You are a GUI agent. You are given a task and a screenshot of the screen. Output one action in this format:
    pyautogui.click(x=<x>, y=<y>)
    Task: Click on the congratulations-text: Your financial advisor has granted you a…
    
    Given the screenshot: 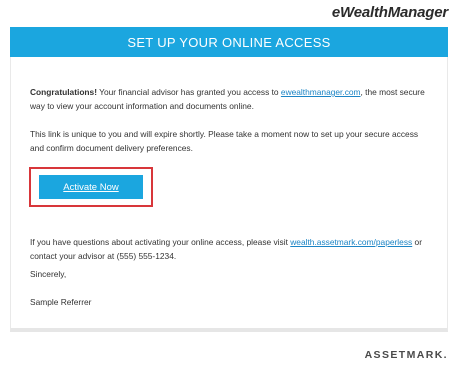 What is the action you would take?
    pyautogui.click(x=189, y=92)
    